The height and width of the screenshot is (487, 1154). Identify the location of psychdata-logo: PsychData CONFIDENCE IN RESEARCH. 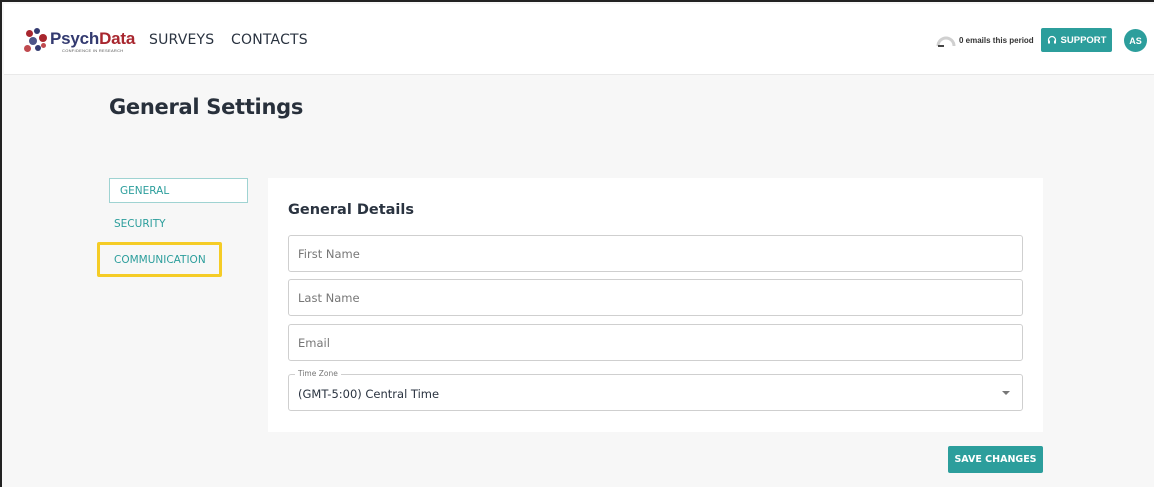
(79, 41).